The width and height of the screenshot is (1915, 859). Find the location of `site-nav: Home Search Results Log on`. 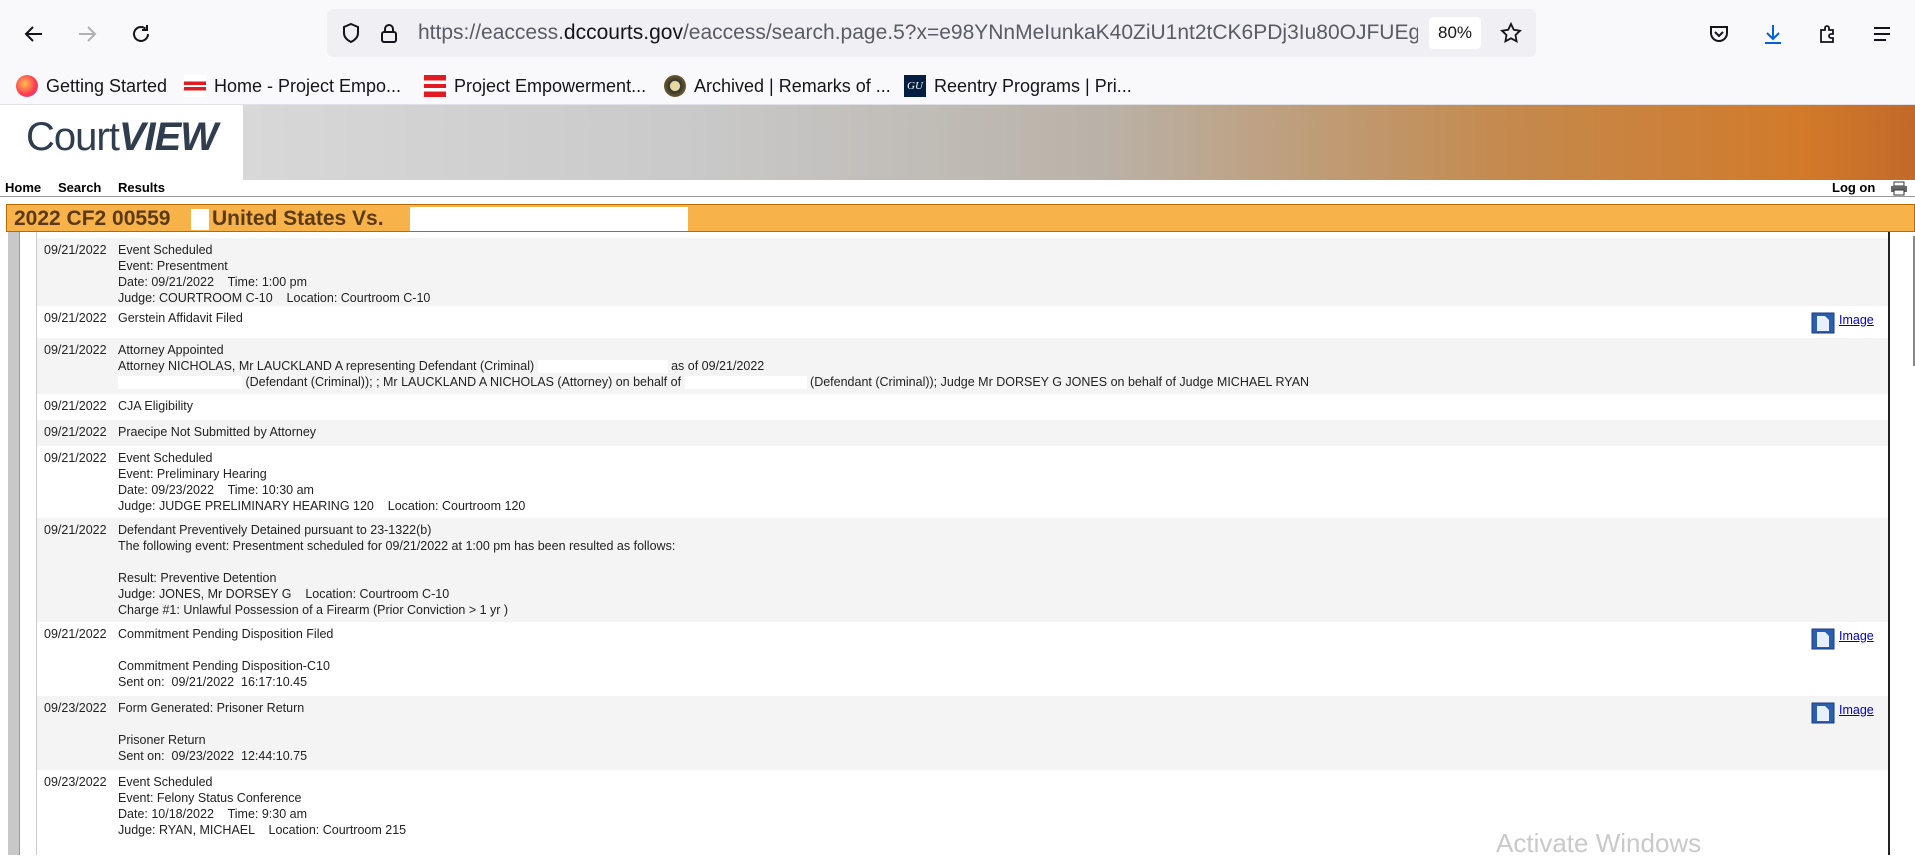

site-nav: Home Search Results Log on is located at coordinates (957, 188).